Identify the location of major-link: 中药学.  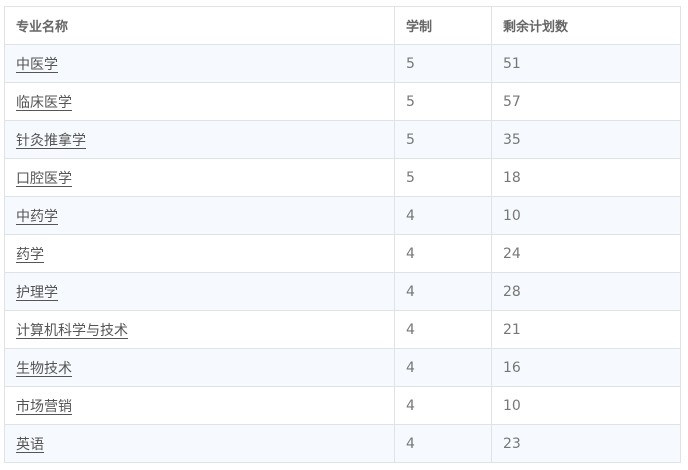
(37, 217).